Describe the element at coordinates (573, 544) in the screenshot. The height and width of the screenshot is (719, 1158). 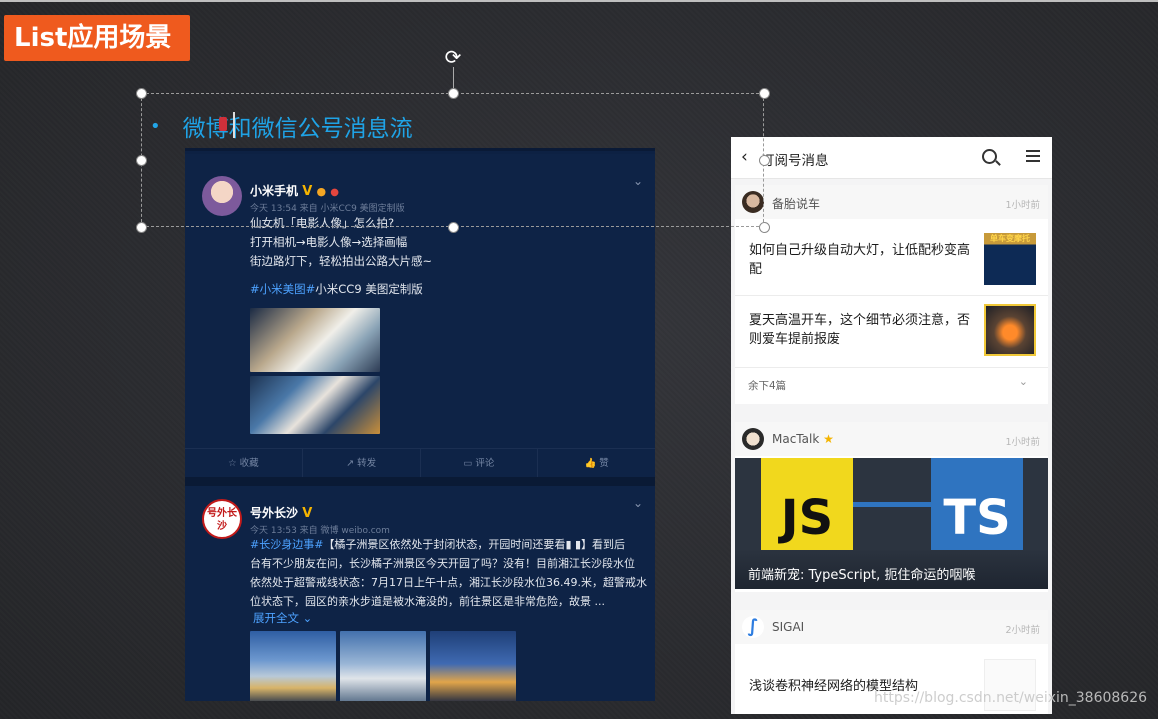
I see `emoji-icon: ▮ ▮` at that location.